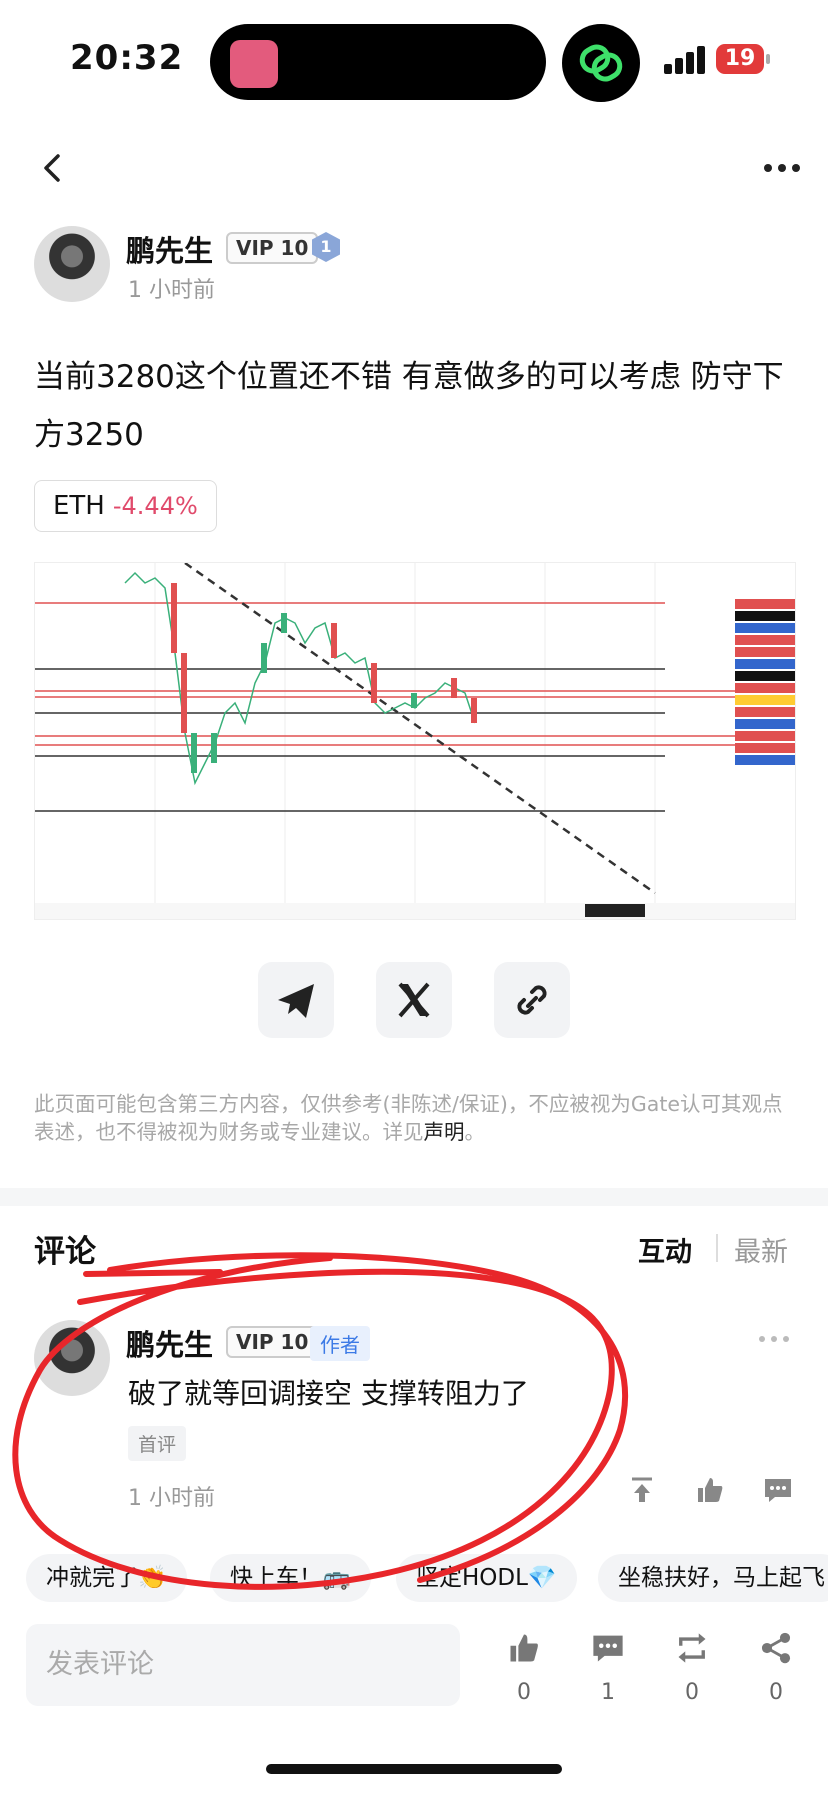  What do you see at coordinates (444, 1132) in the screenshot?
I see `disclaimer-link: 声明` at bounding box center [444, 1132].